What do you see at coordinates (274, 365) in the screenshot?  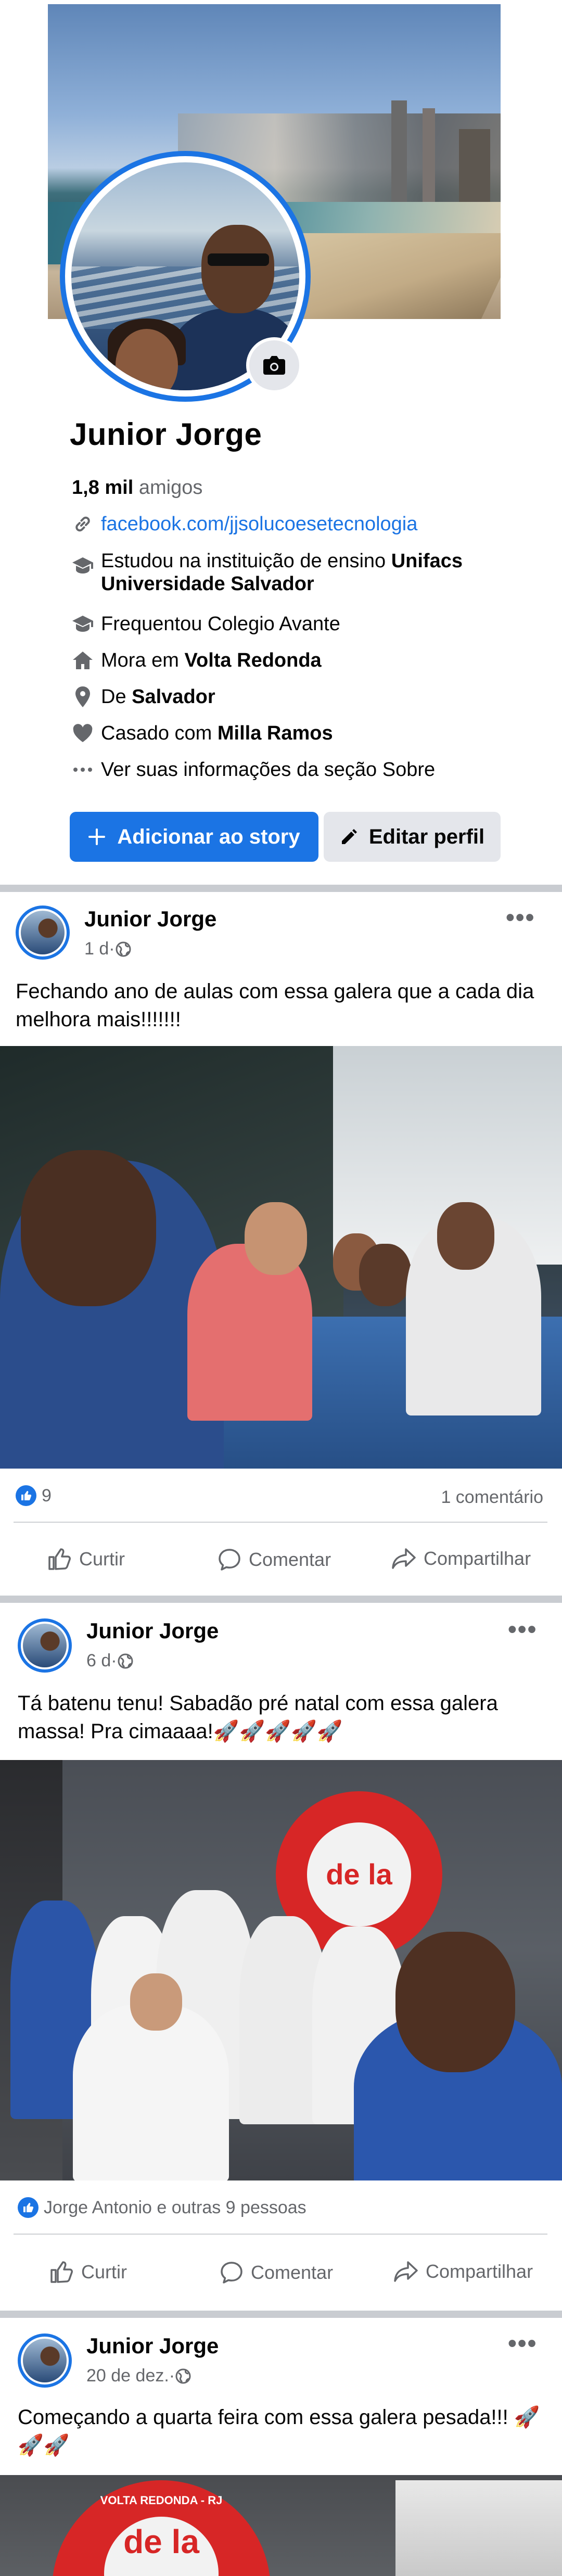 I see `camera-icon` at bounding box center [274, 365].